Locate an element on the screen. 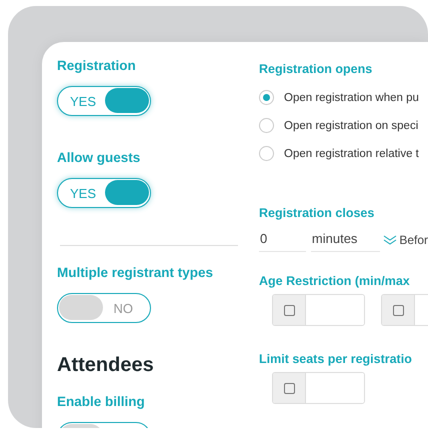 The height and width of the screenshot is (431, 428). relation-select: Befor is located at coordinates (413, 240).